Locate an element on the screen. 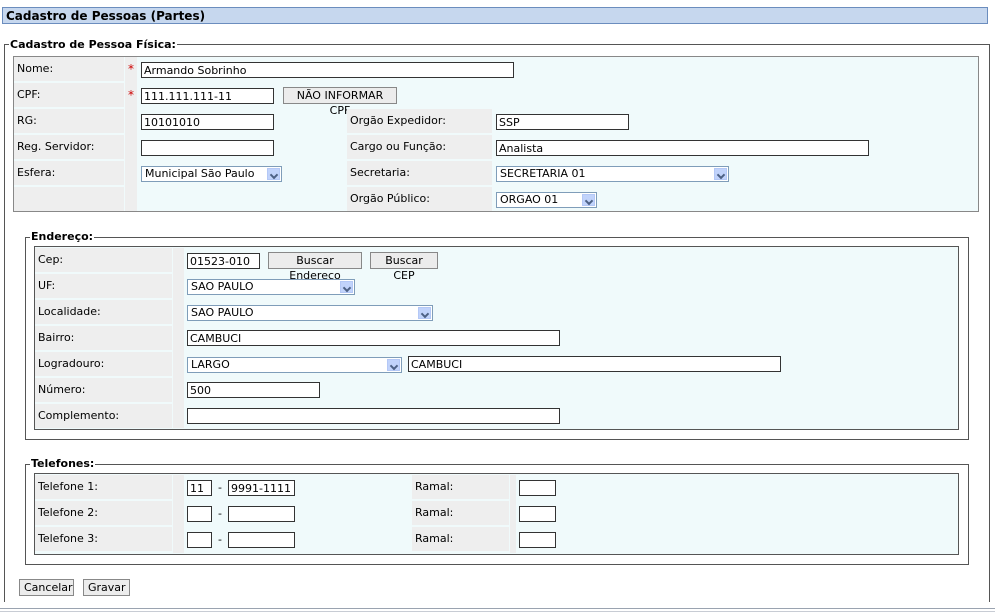  complemento-input is located at coordinates (373, 416).